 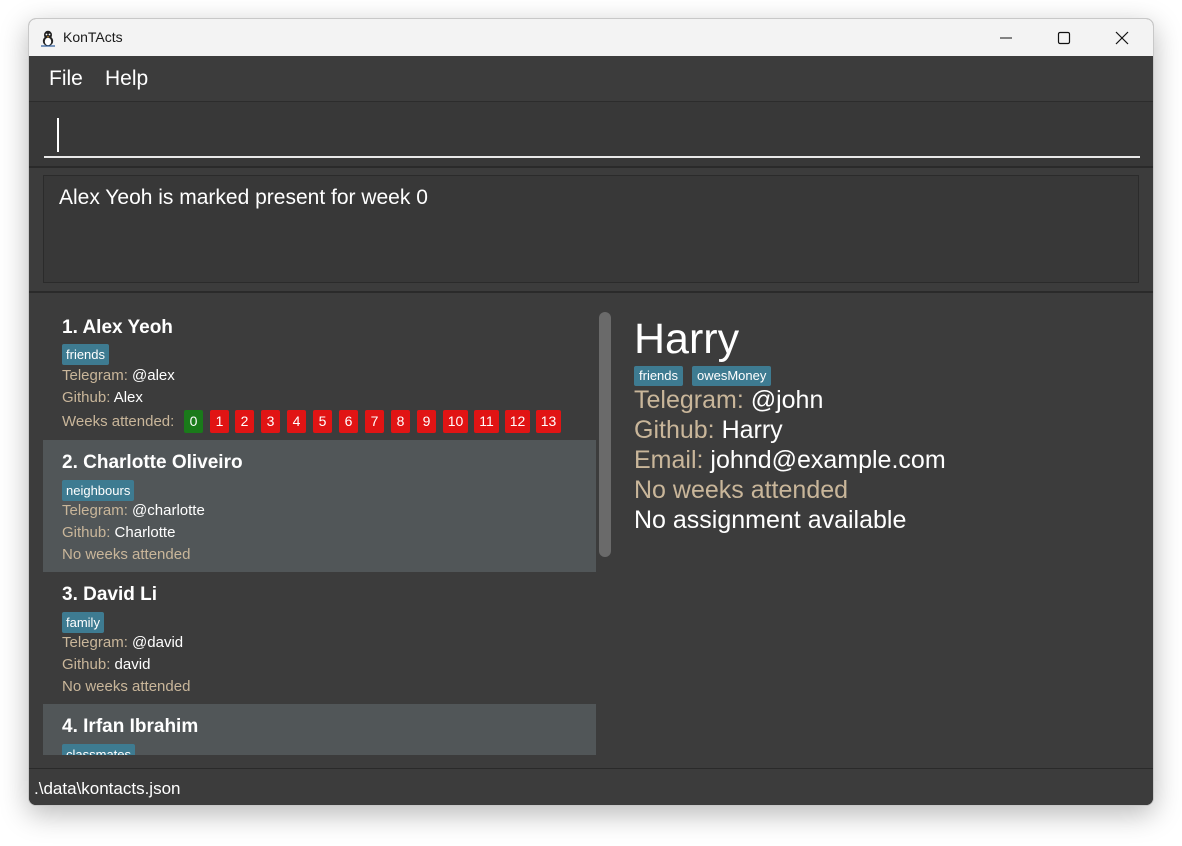 What do you see at coordinates (669, 460) in the screenshot?
I see `email-label: Email:` at bounding box center [669, 460].